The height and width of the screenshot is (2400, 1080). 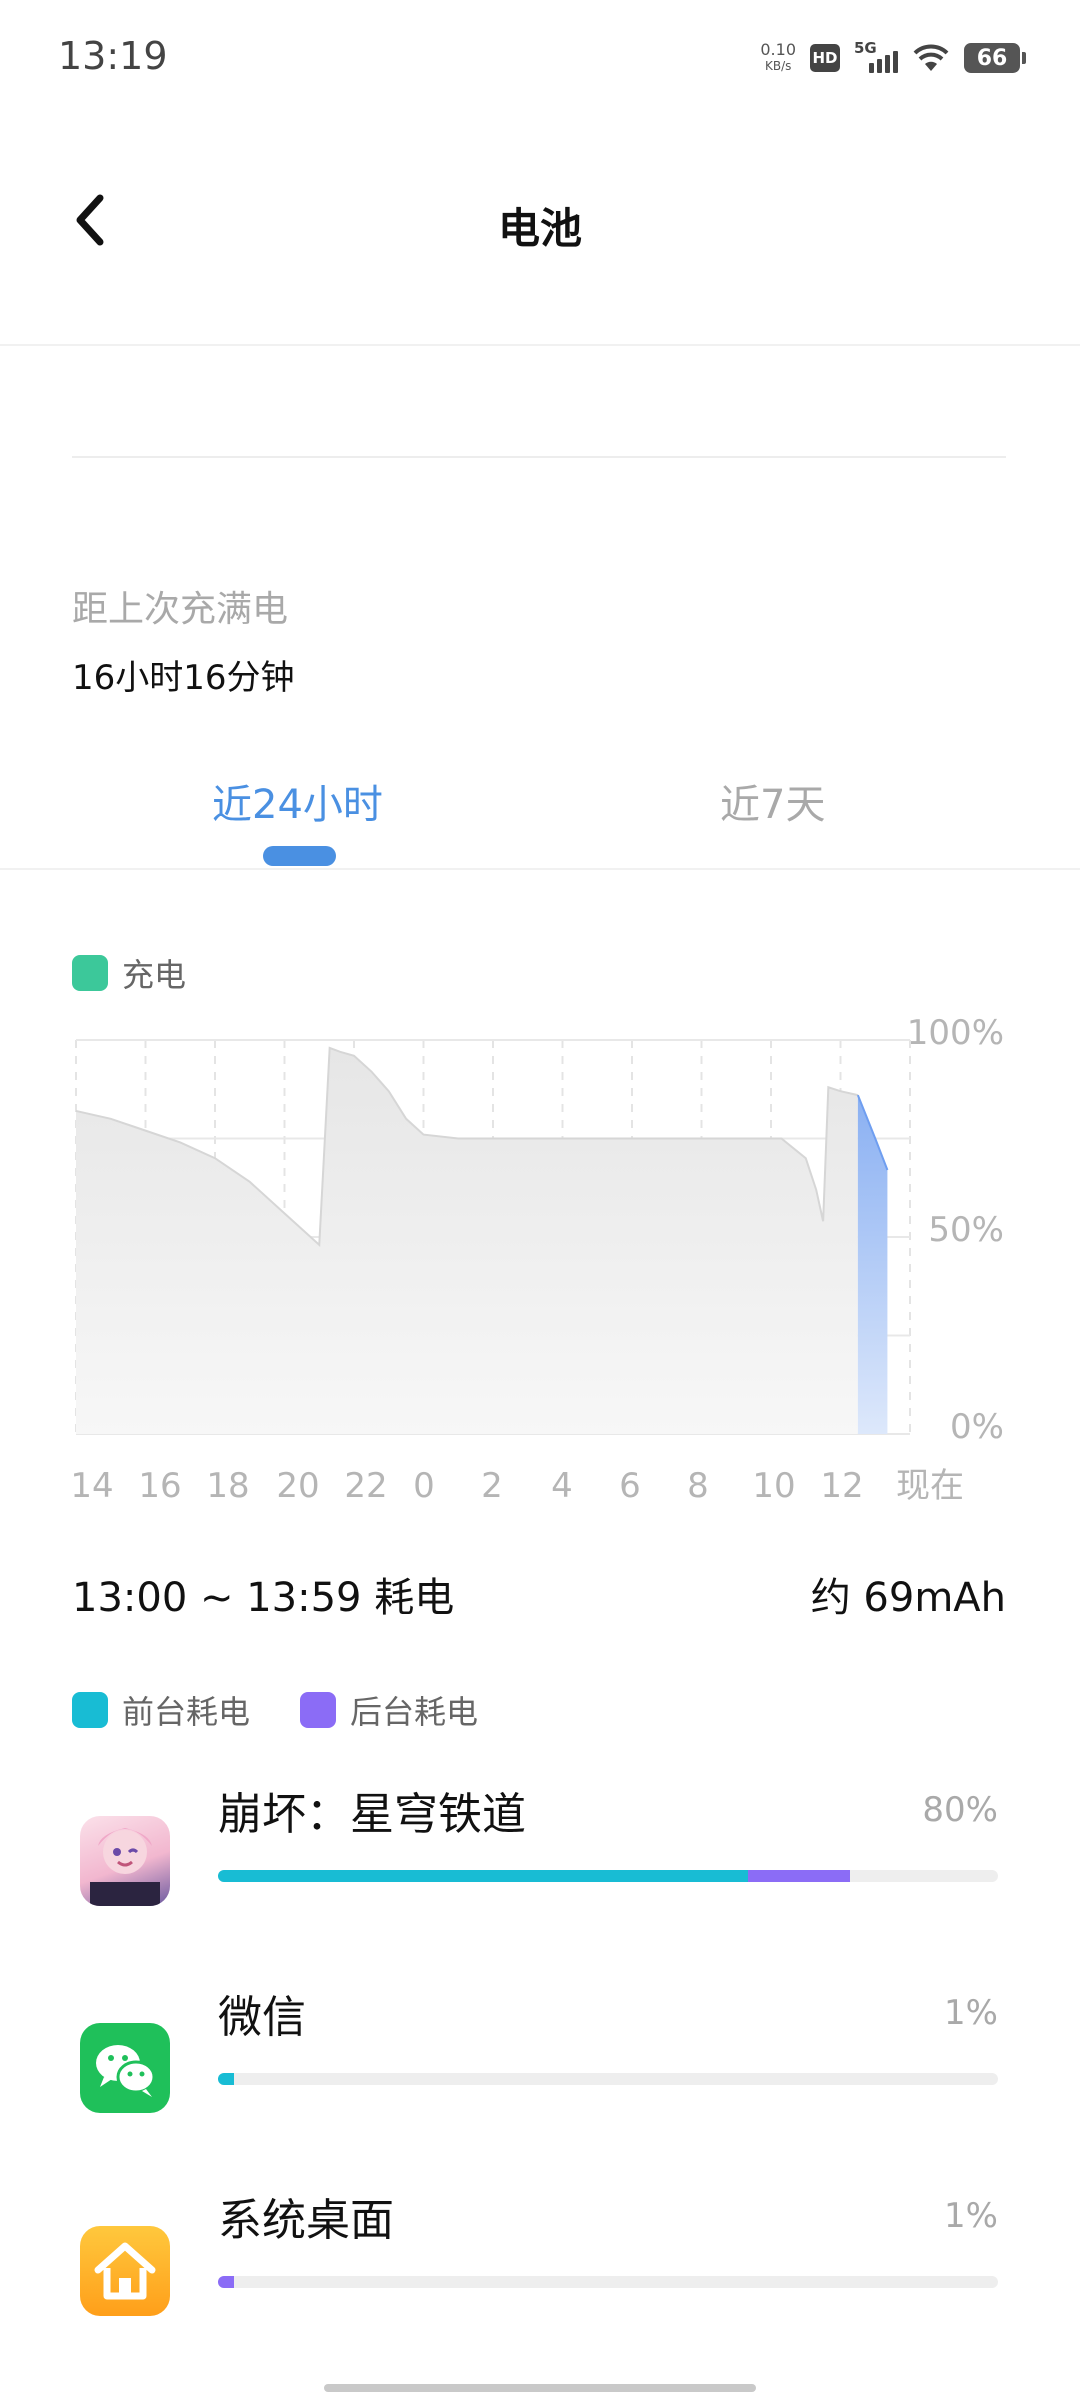 I want to click on current-hour-area, so click(x=872, y=1264).